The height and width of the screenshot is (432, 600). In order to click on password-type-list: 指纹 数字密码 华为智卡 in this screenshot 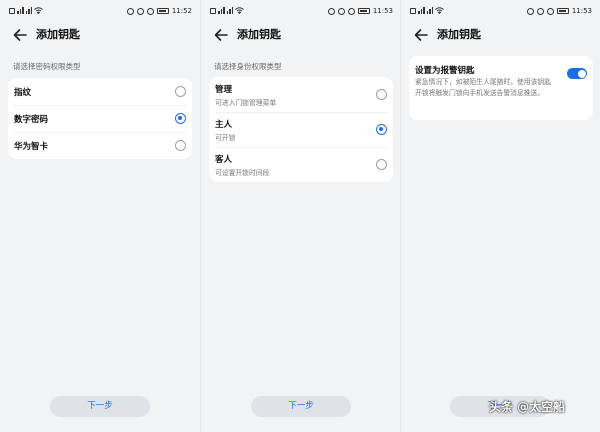, I will do `click(100, 118)`.